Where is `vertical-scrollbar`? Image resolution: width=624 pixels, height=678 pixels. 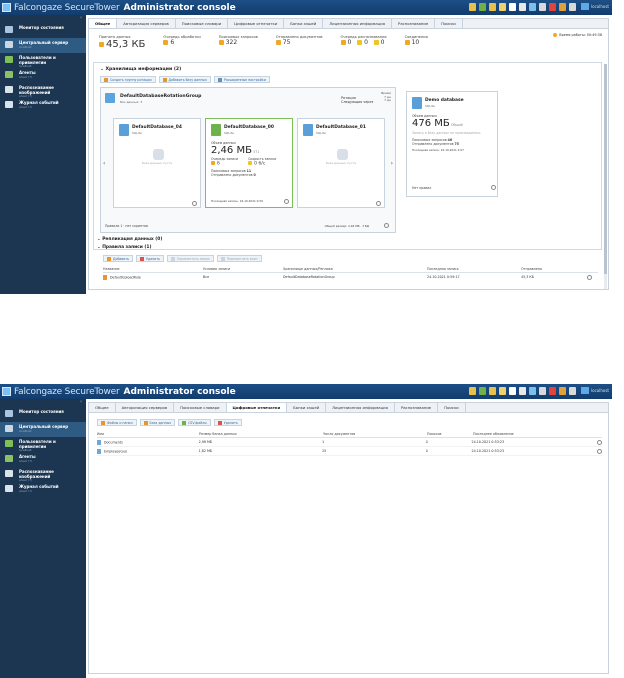
vertical-scrollbar is located at coordinates (605, 176).